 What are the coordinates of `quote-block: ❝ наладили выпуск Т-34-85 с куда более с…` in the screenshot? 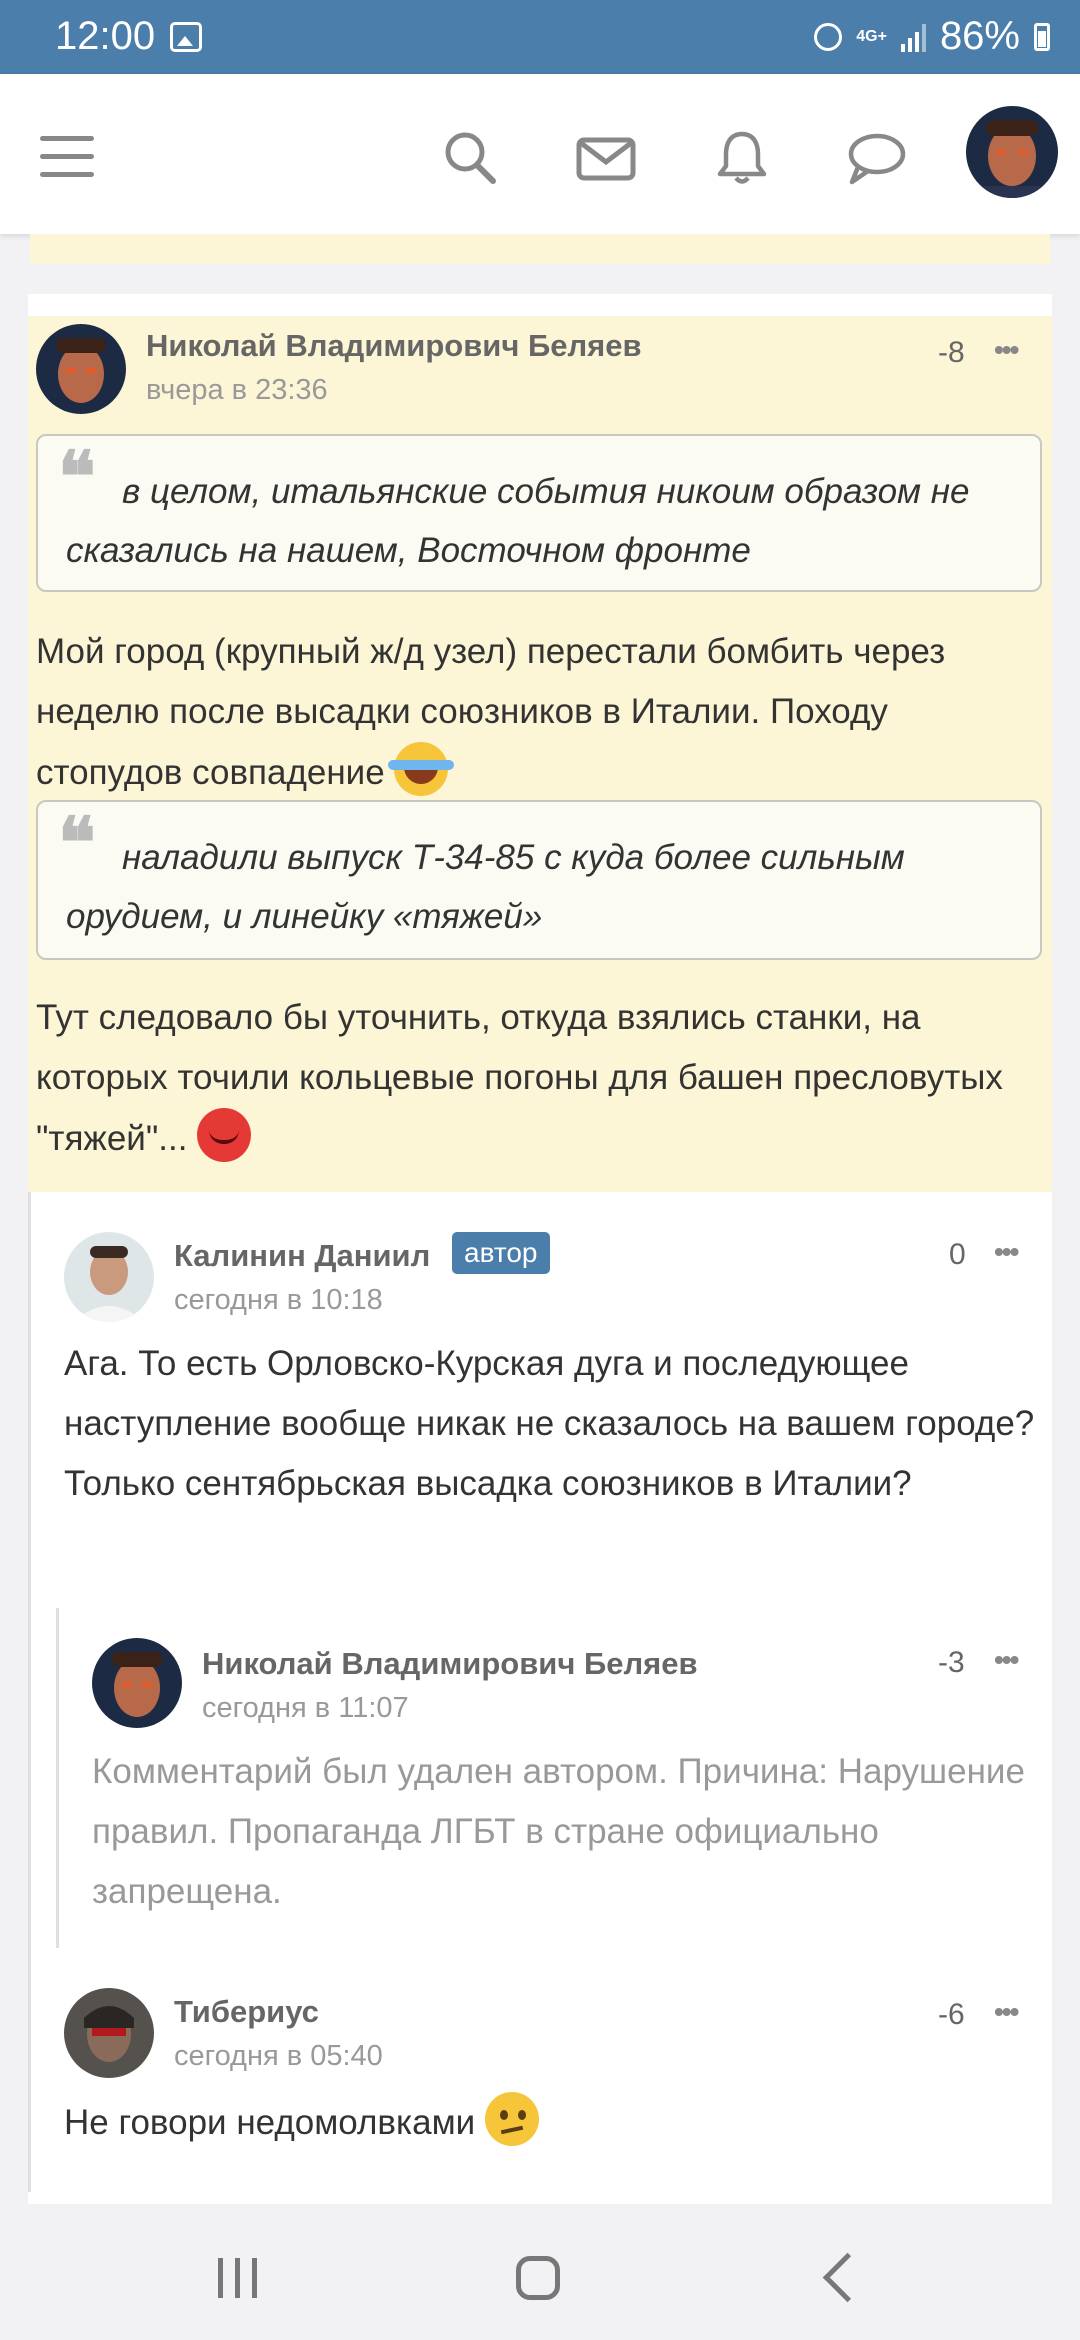 It's located at (539, 880).